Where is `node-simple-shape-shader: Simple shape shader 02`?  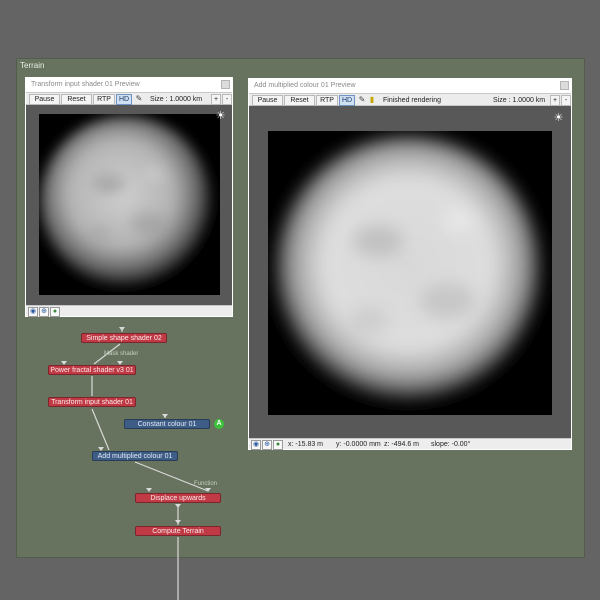 node-simple-shape-shader: Simple shape shader 02 is located at coordinates (124, 338).